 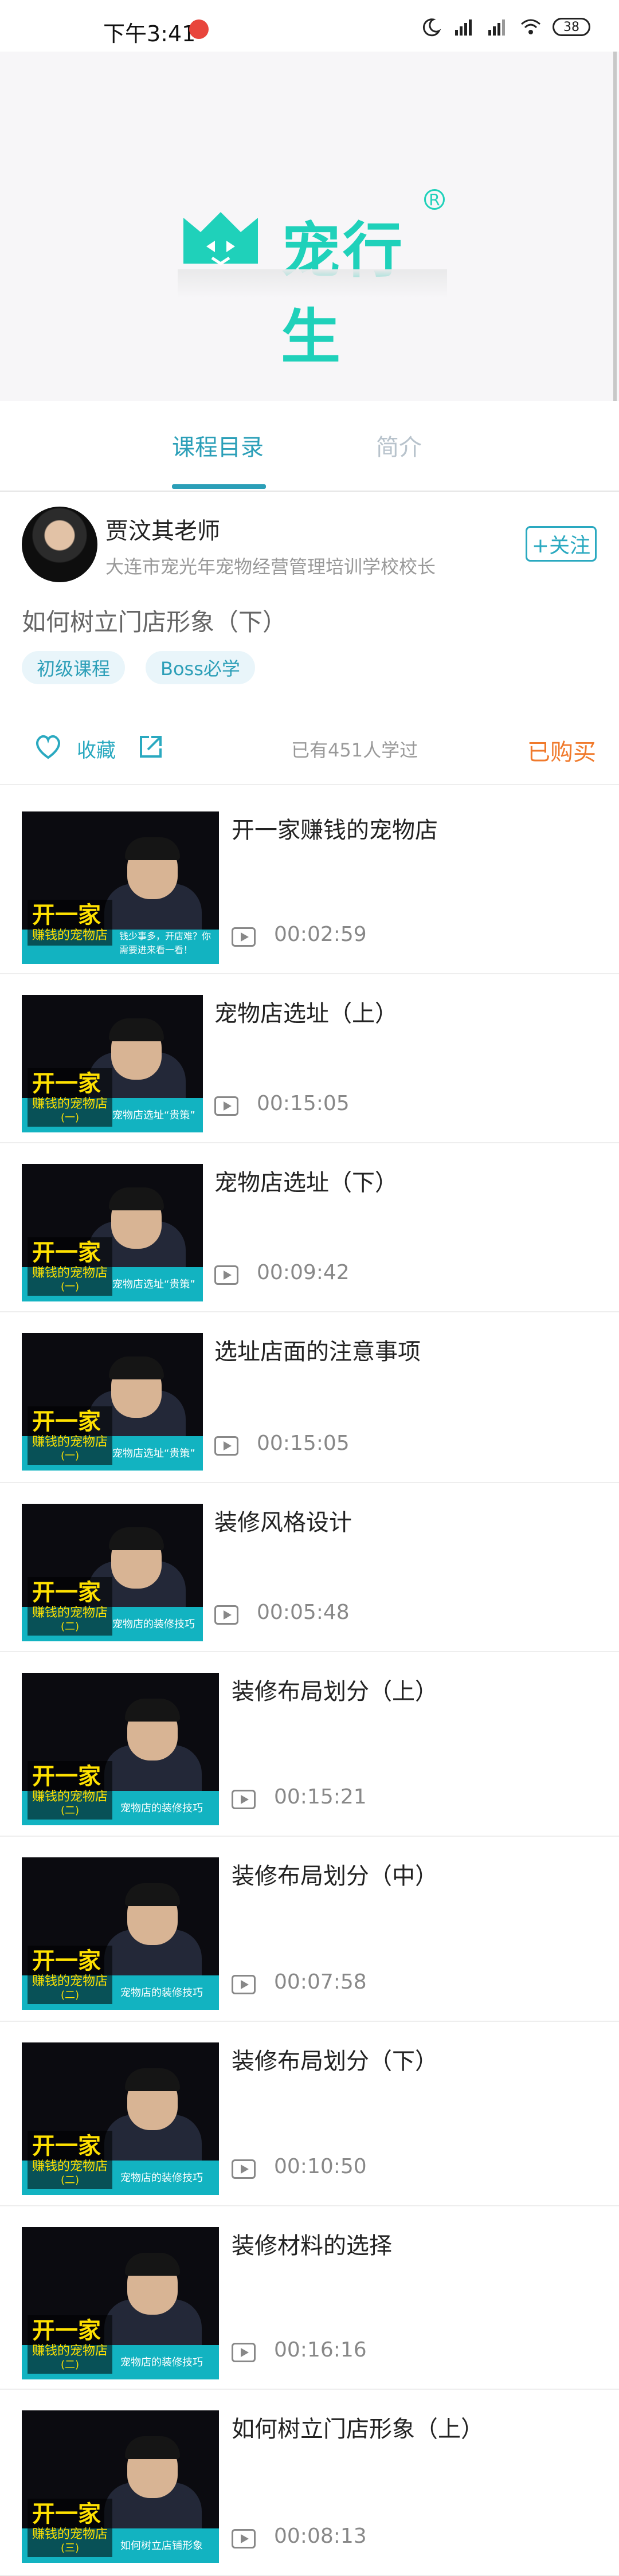 I want to click on teacher-title: 大连市宠光年宠物经营管理培训学校校长, so click(x=270, y=567).